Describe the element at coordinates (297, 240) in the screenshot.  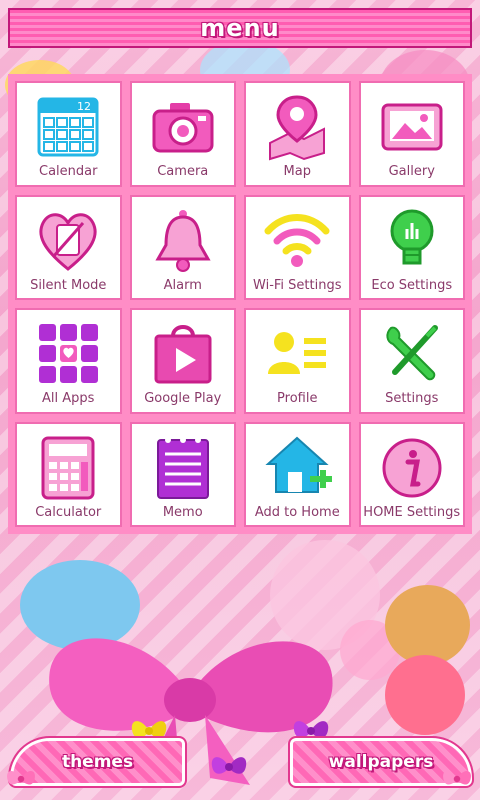
I see `wifi-icon` at that location.